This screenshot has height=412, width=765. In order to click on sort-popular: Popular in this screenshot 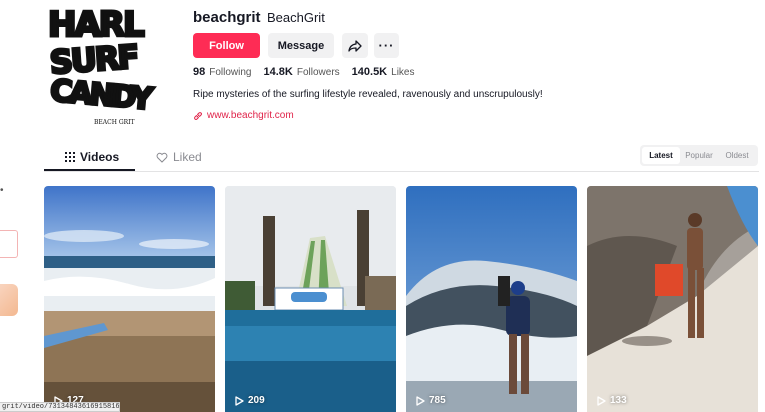, I will do `click(699, 155)`.